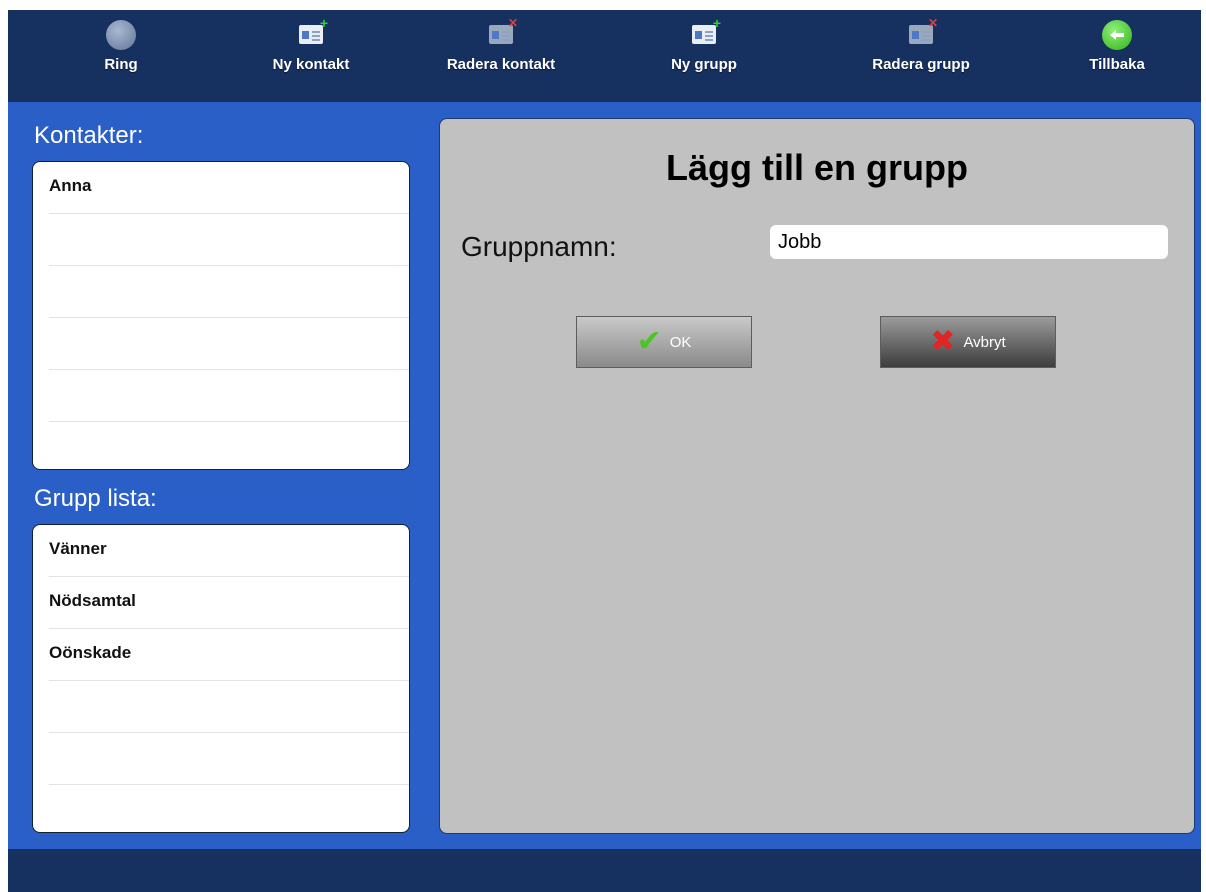 This screenshot has width=1206, height=892. Describe the element at coordinates (704, 64) in the screenshot. I see `new-group-label: Ny grupp` at that location.